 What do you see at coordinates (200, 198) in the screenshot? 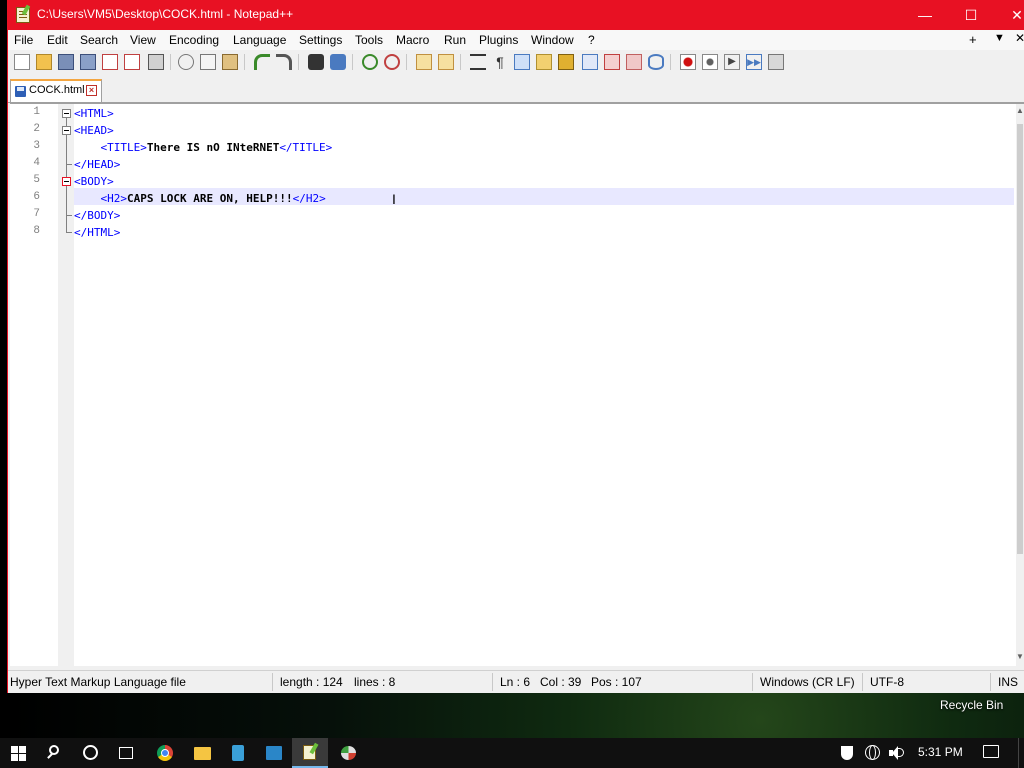
I see `code-line: <H2>CAPS LOCK ARE ON, HELP!!!</H2>` at bounding box center [200, 198].